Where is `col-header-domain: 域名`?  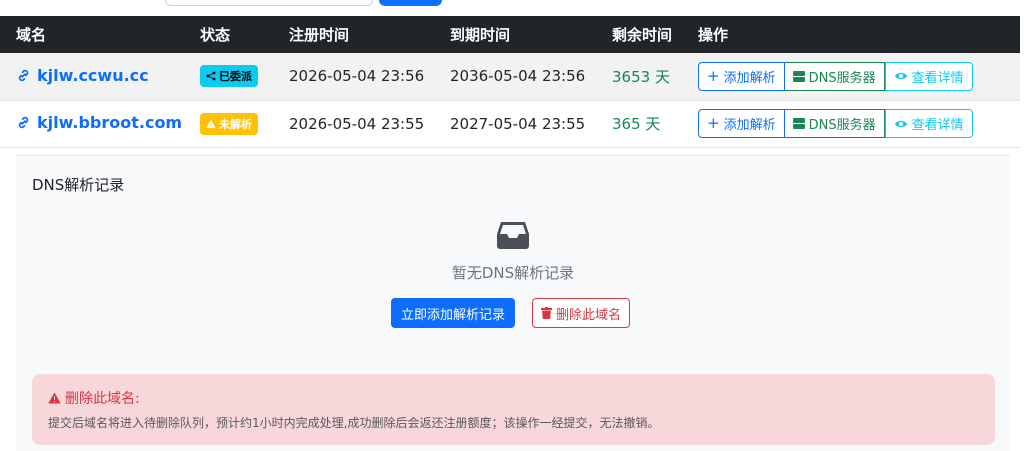
col-header-domain: 域名 is located at coordinates (31, 35).